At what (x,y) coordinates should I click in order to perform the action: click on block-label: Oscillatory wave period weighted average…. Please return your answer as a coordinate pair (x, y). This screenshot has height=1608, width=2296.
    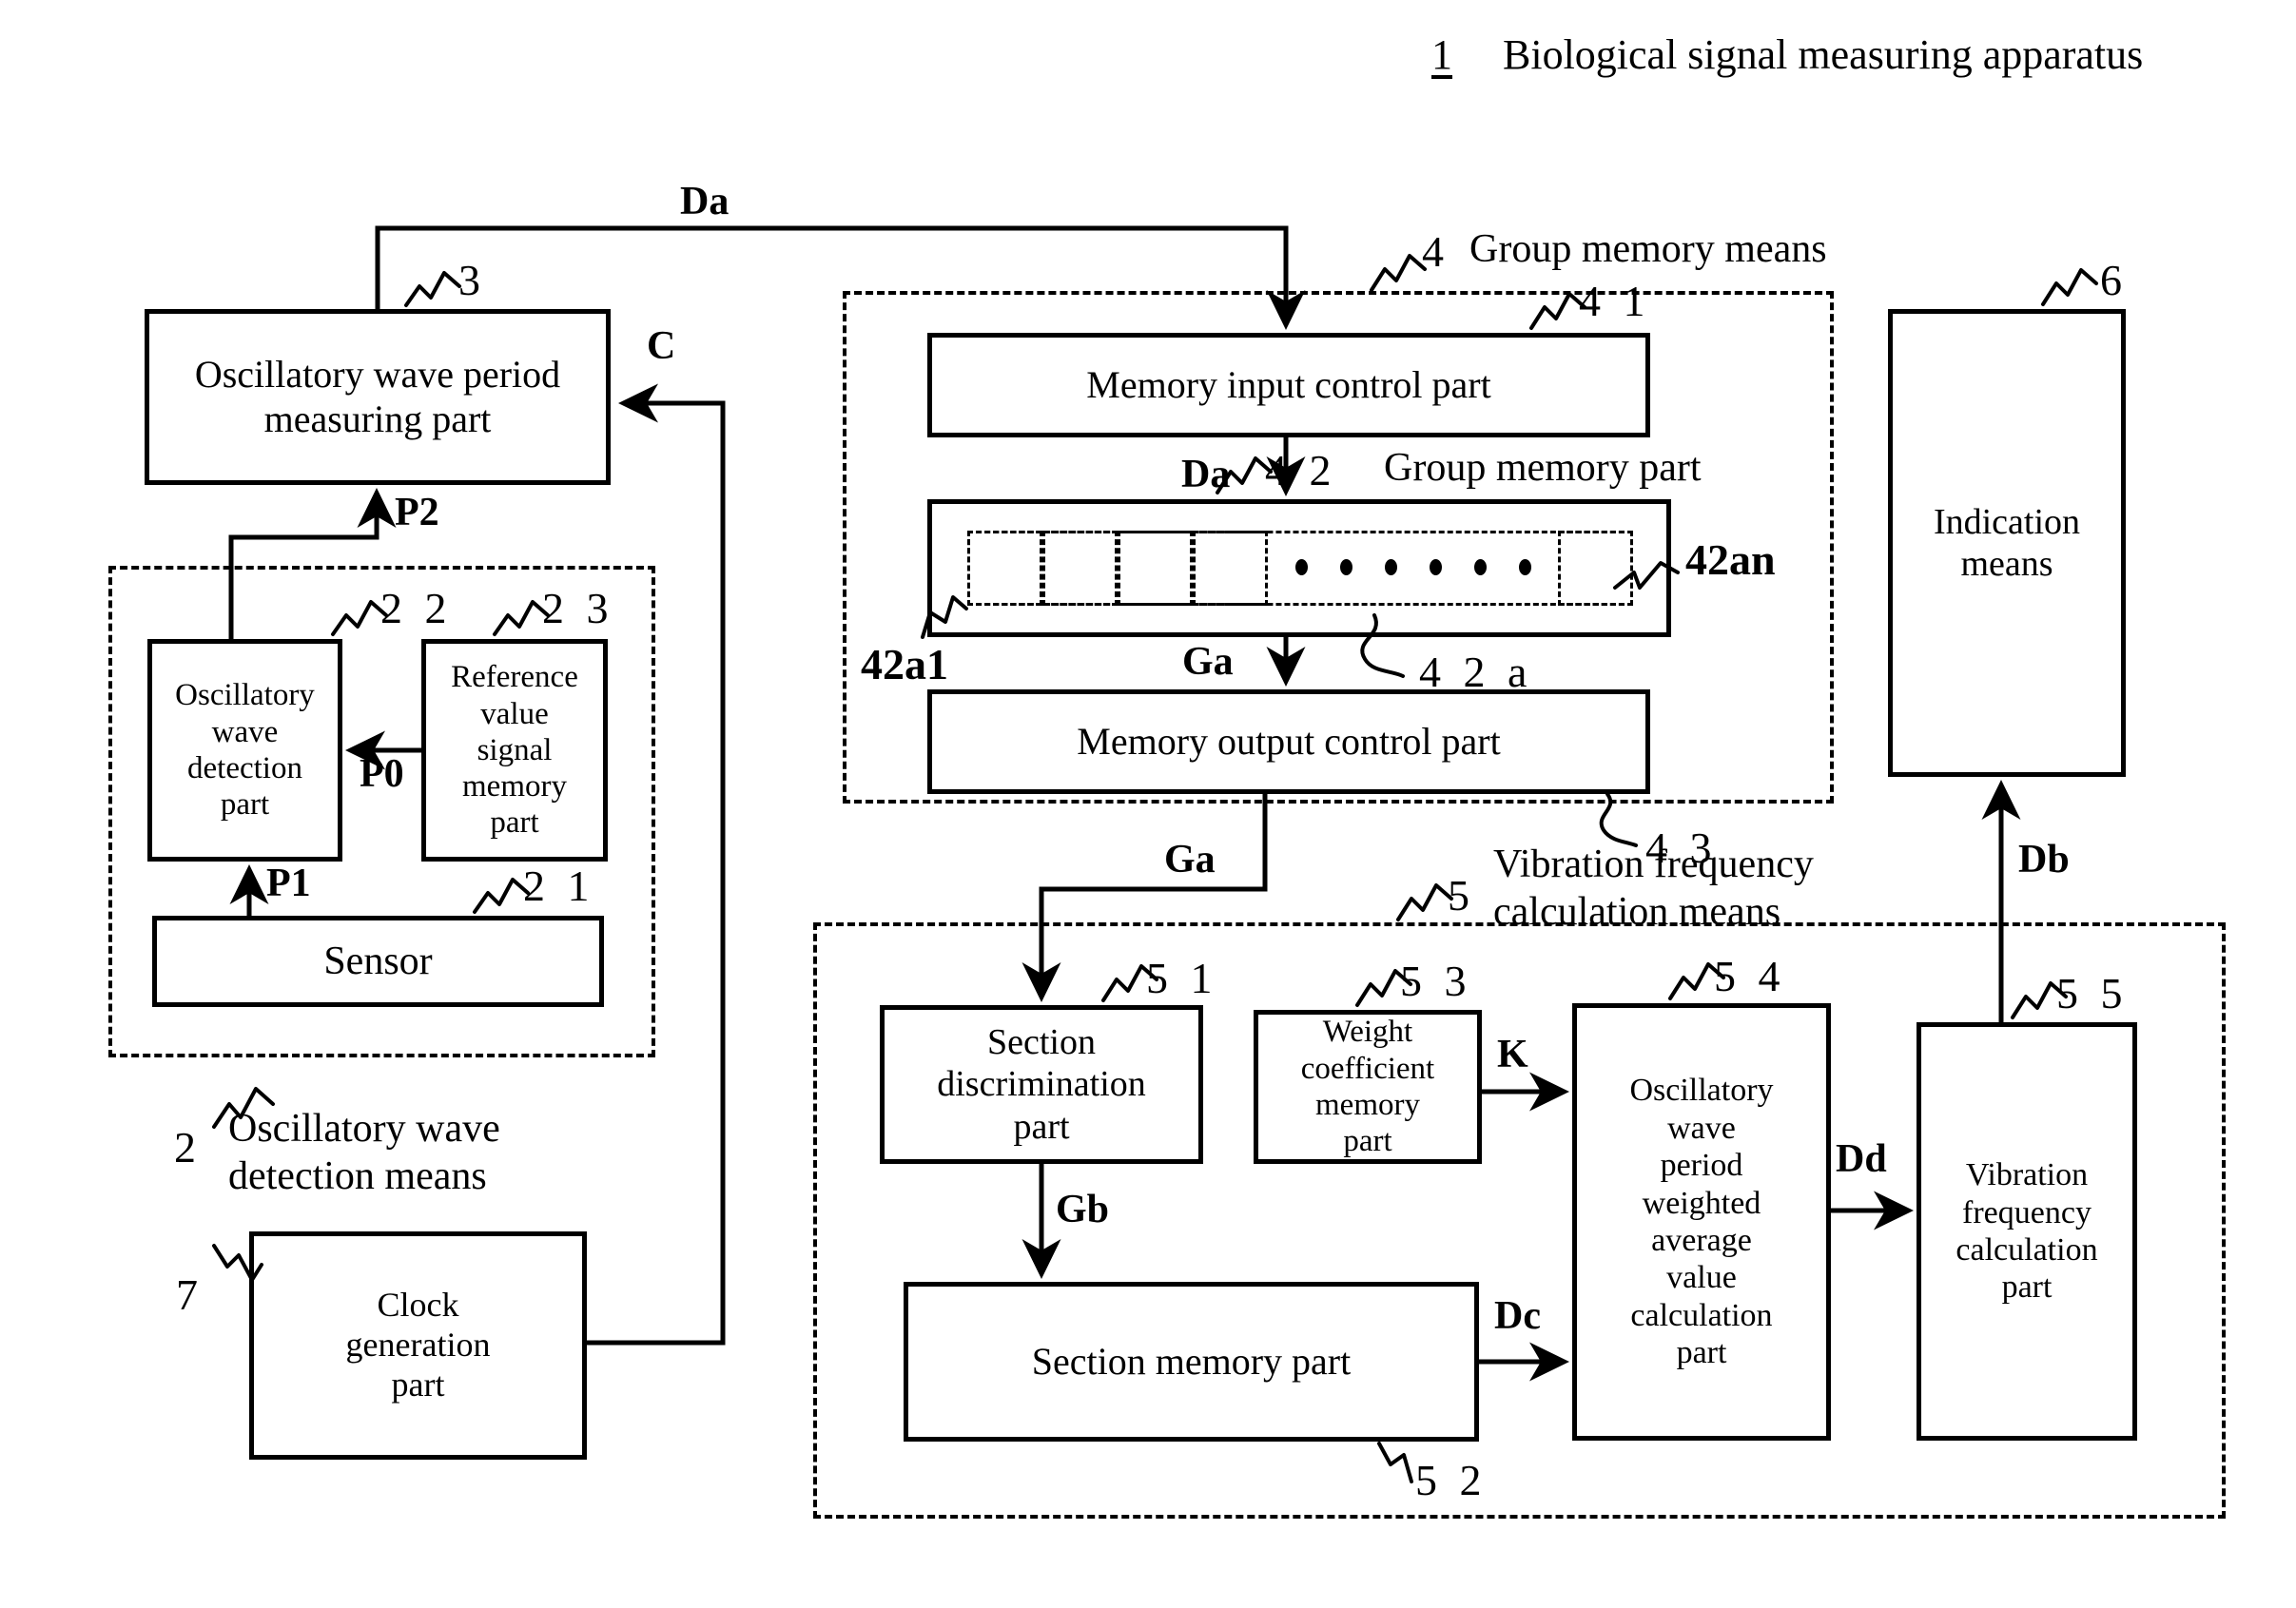
    Looking at the image, I should click on (1701, 1222).